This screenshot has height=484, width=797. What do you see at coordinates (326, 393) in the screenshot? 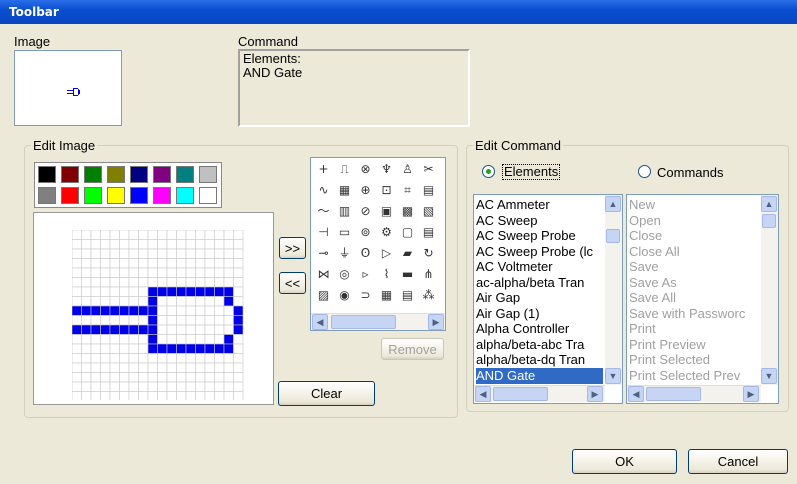
I see `clear-button: Clear` at bounding box center [326, 393].